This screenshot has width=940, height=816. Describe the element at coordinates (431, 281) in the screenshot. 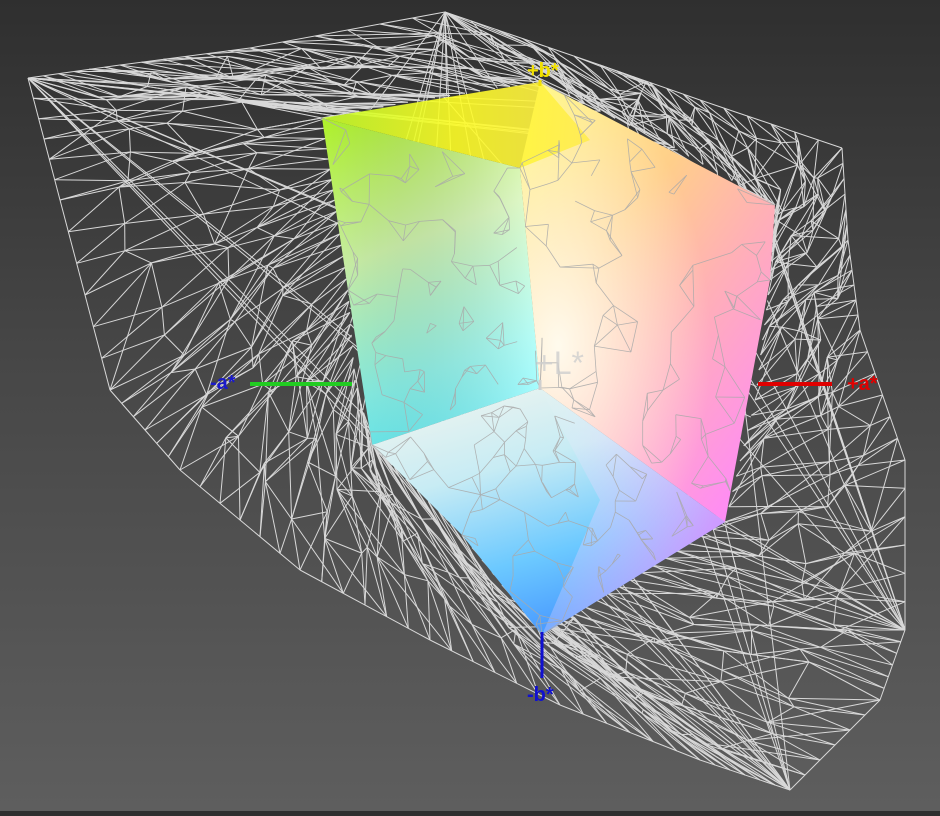

I see `gamut-face-left-shade` at that location.